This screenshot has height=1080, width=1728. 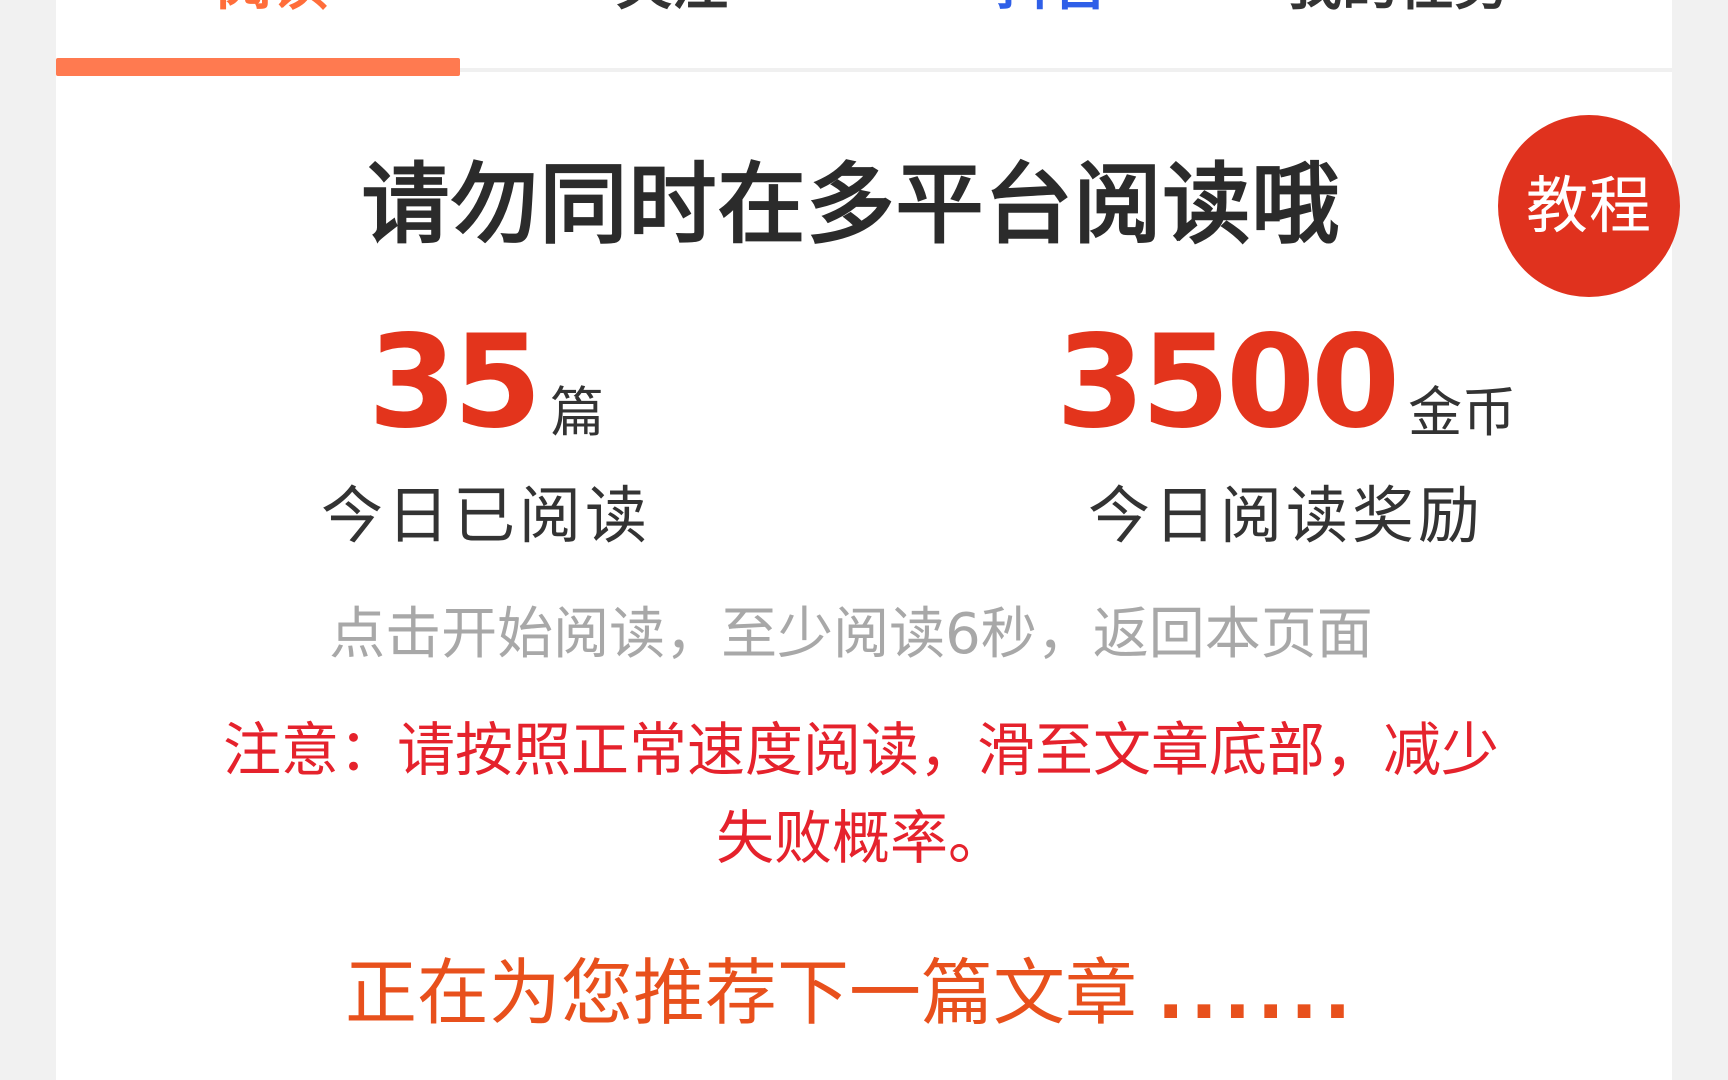 I want to click on active-tab-indicator, so click(x=258, y=67).